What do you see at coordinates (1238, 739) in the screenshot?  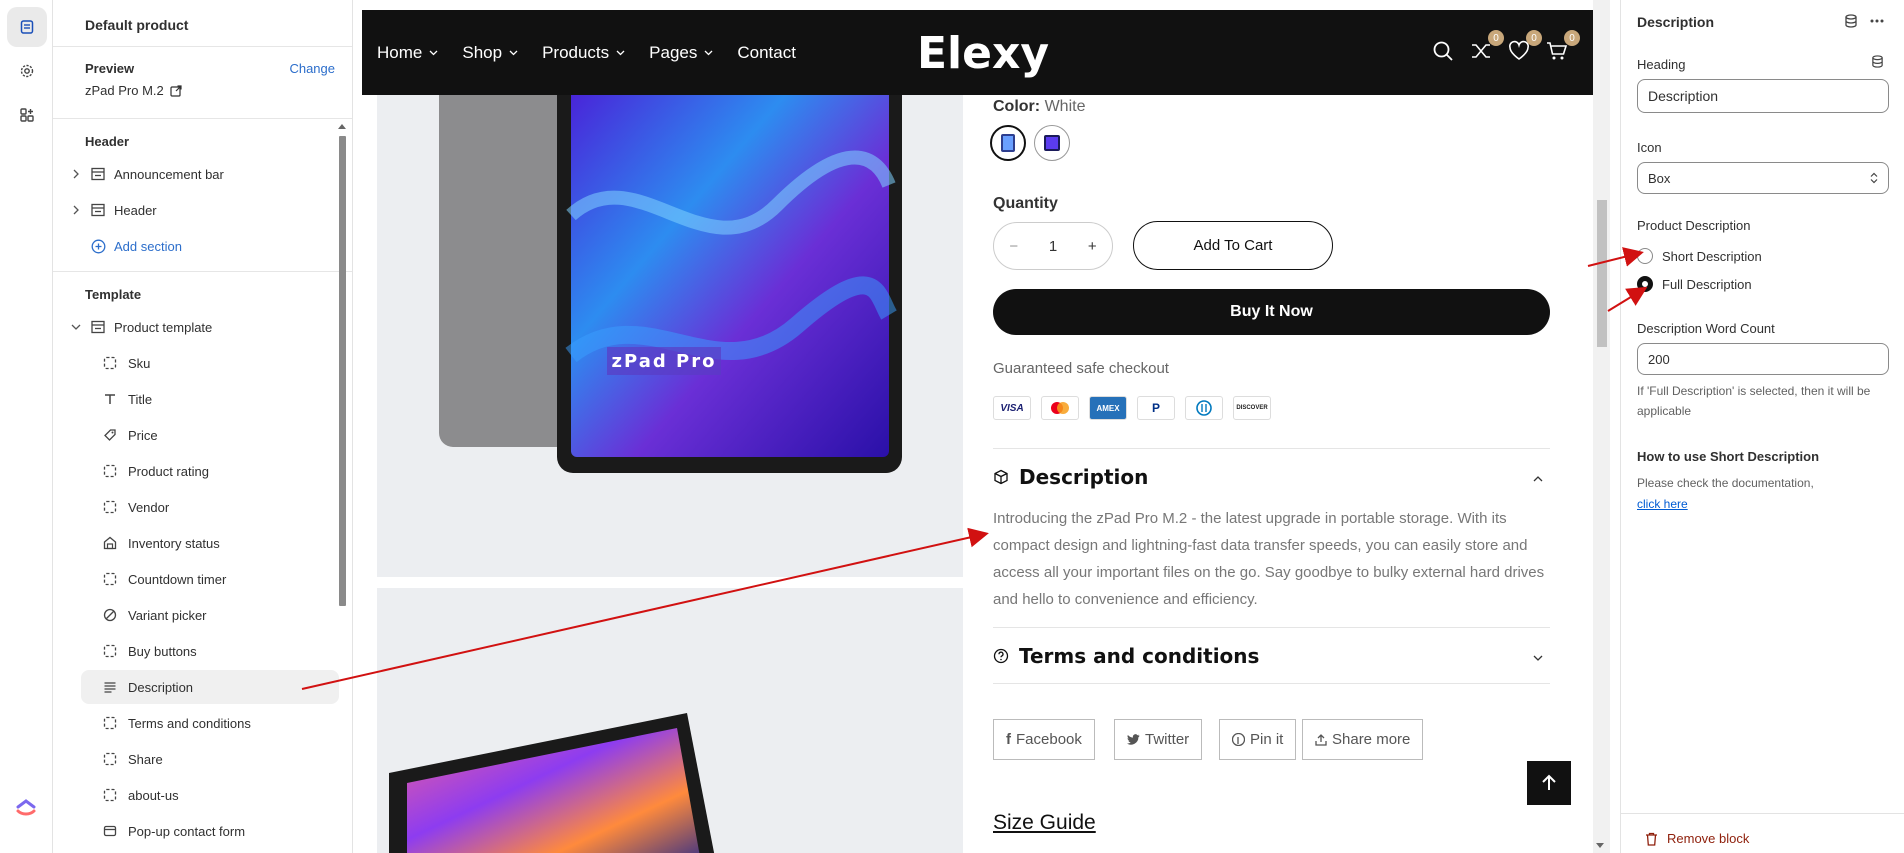 I see `pinterest-icon` at bounding box center [1238, 739].